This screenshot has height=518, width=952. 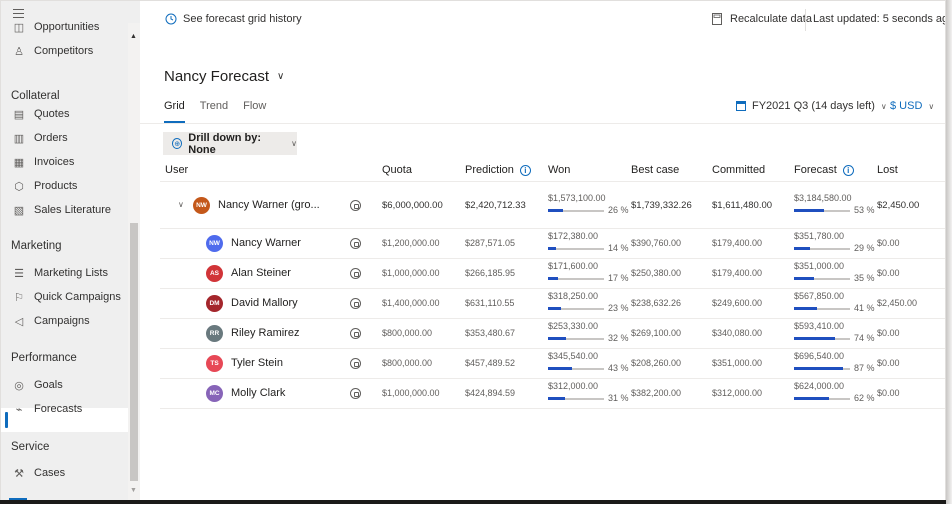 I want to click on sidebar-item-label: Goals, so click(x=48, y=385).